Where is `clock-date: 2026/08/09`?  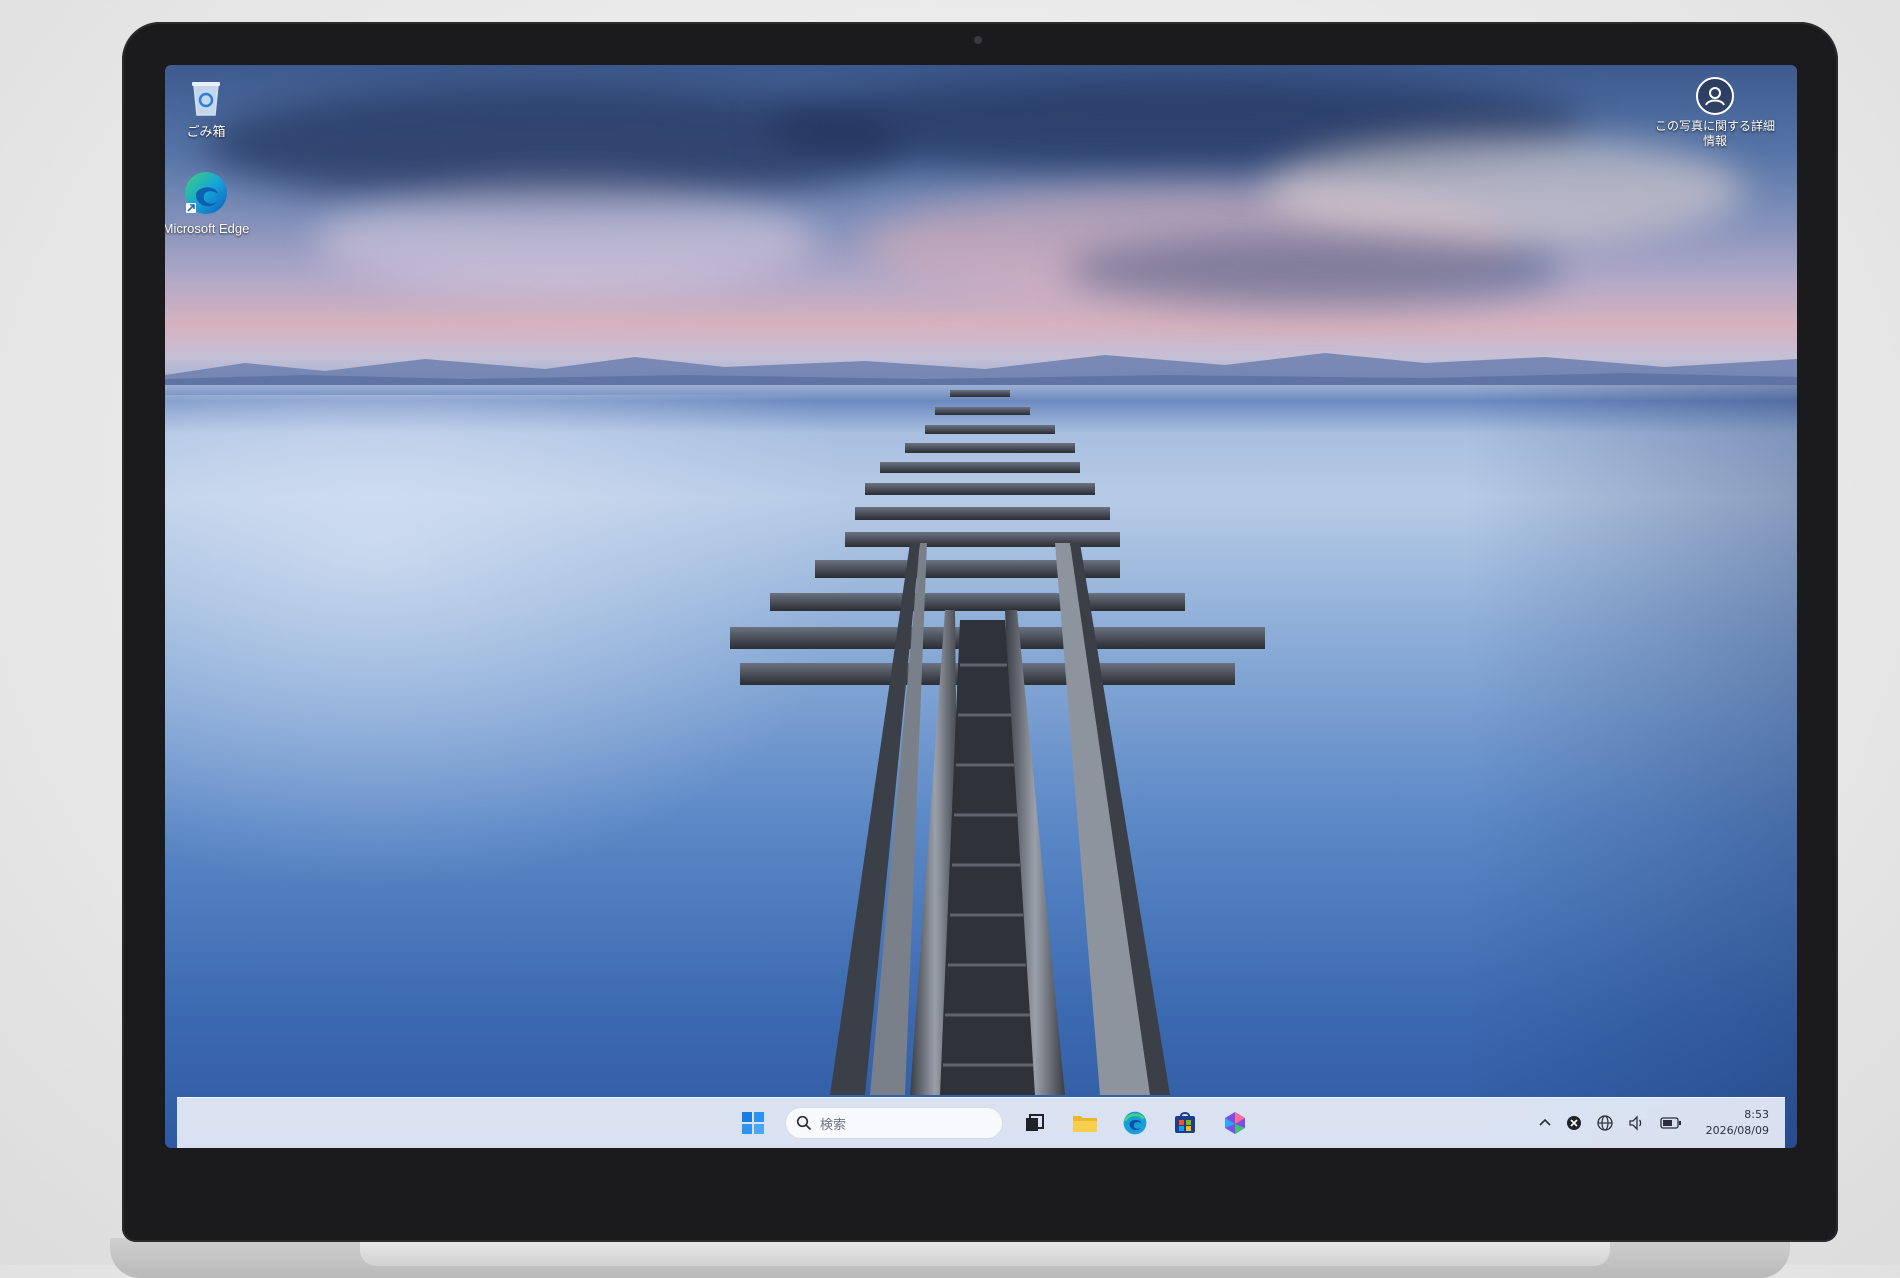 clock-date: 2026/08/09 is located at coordinates (1737, 1130).